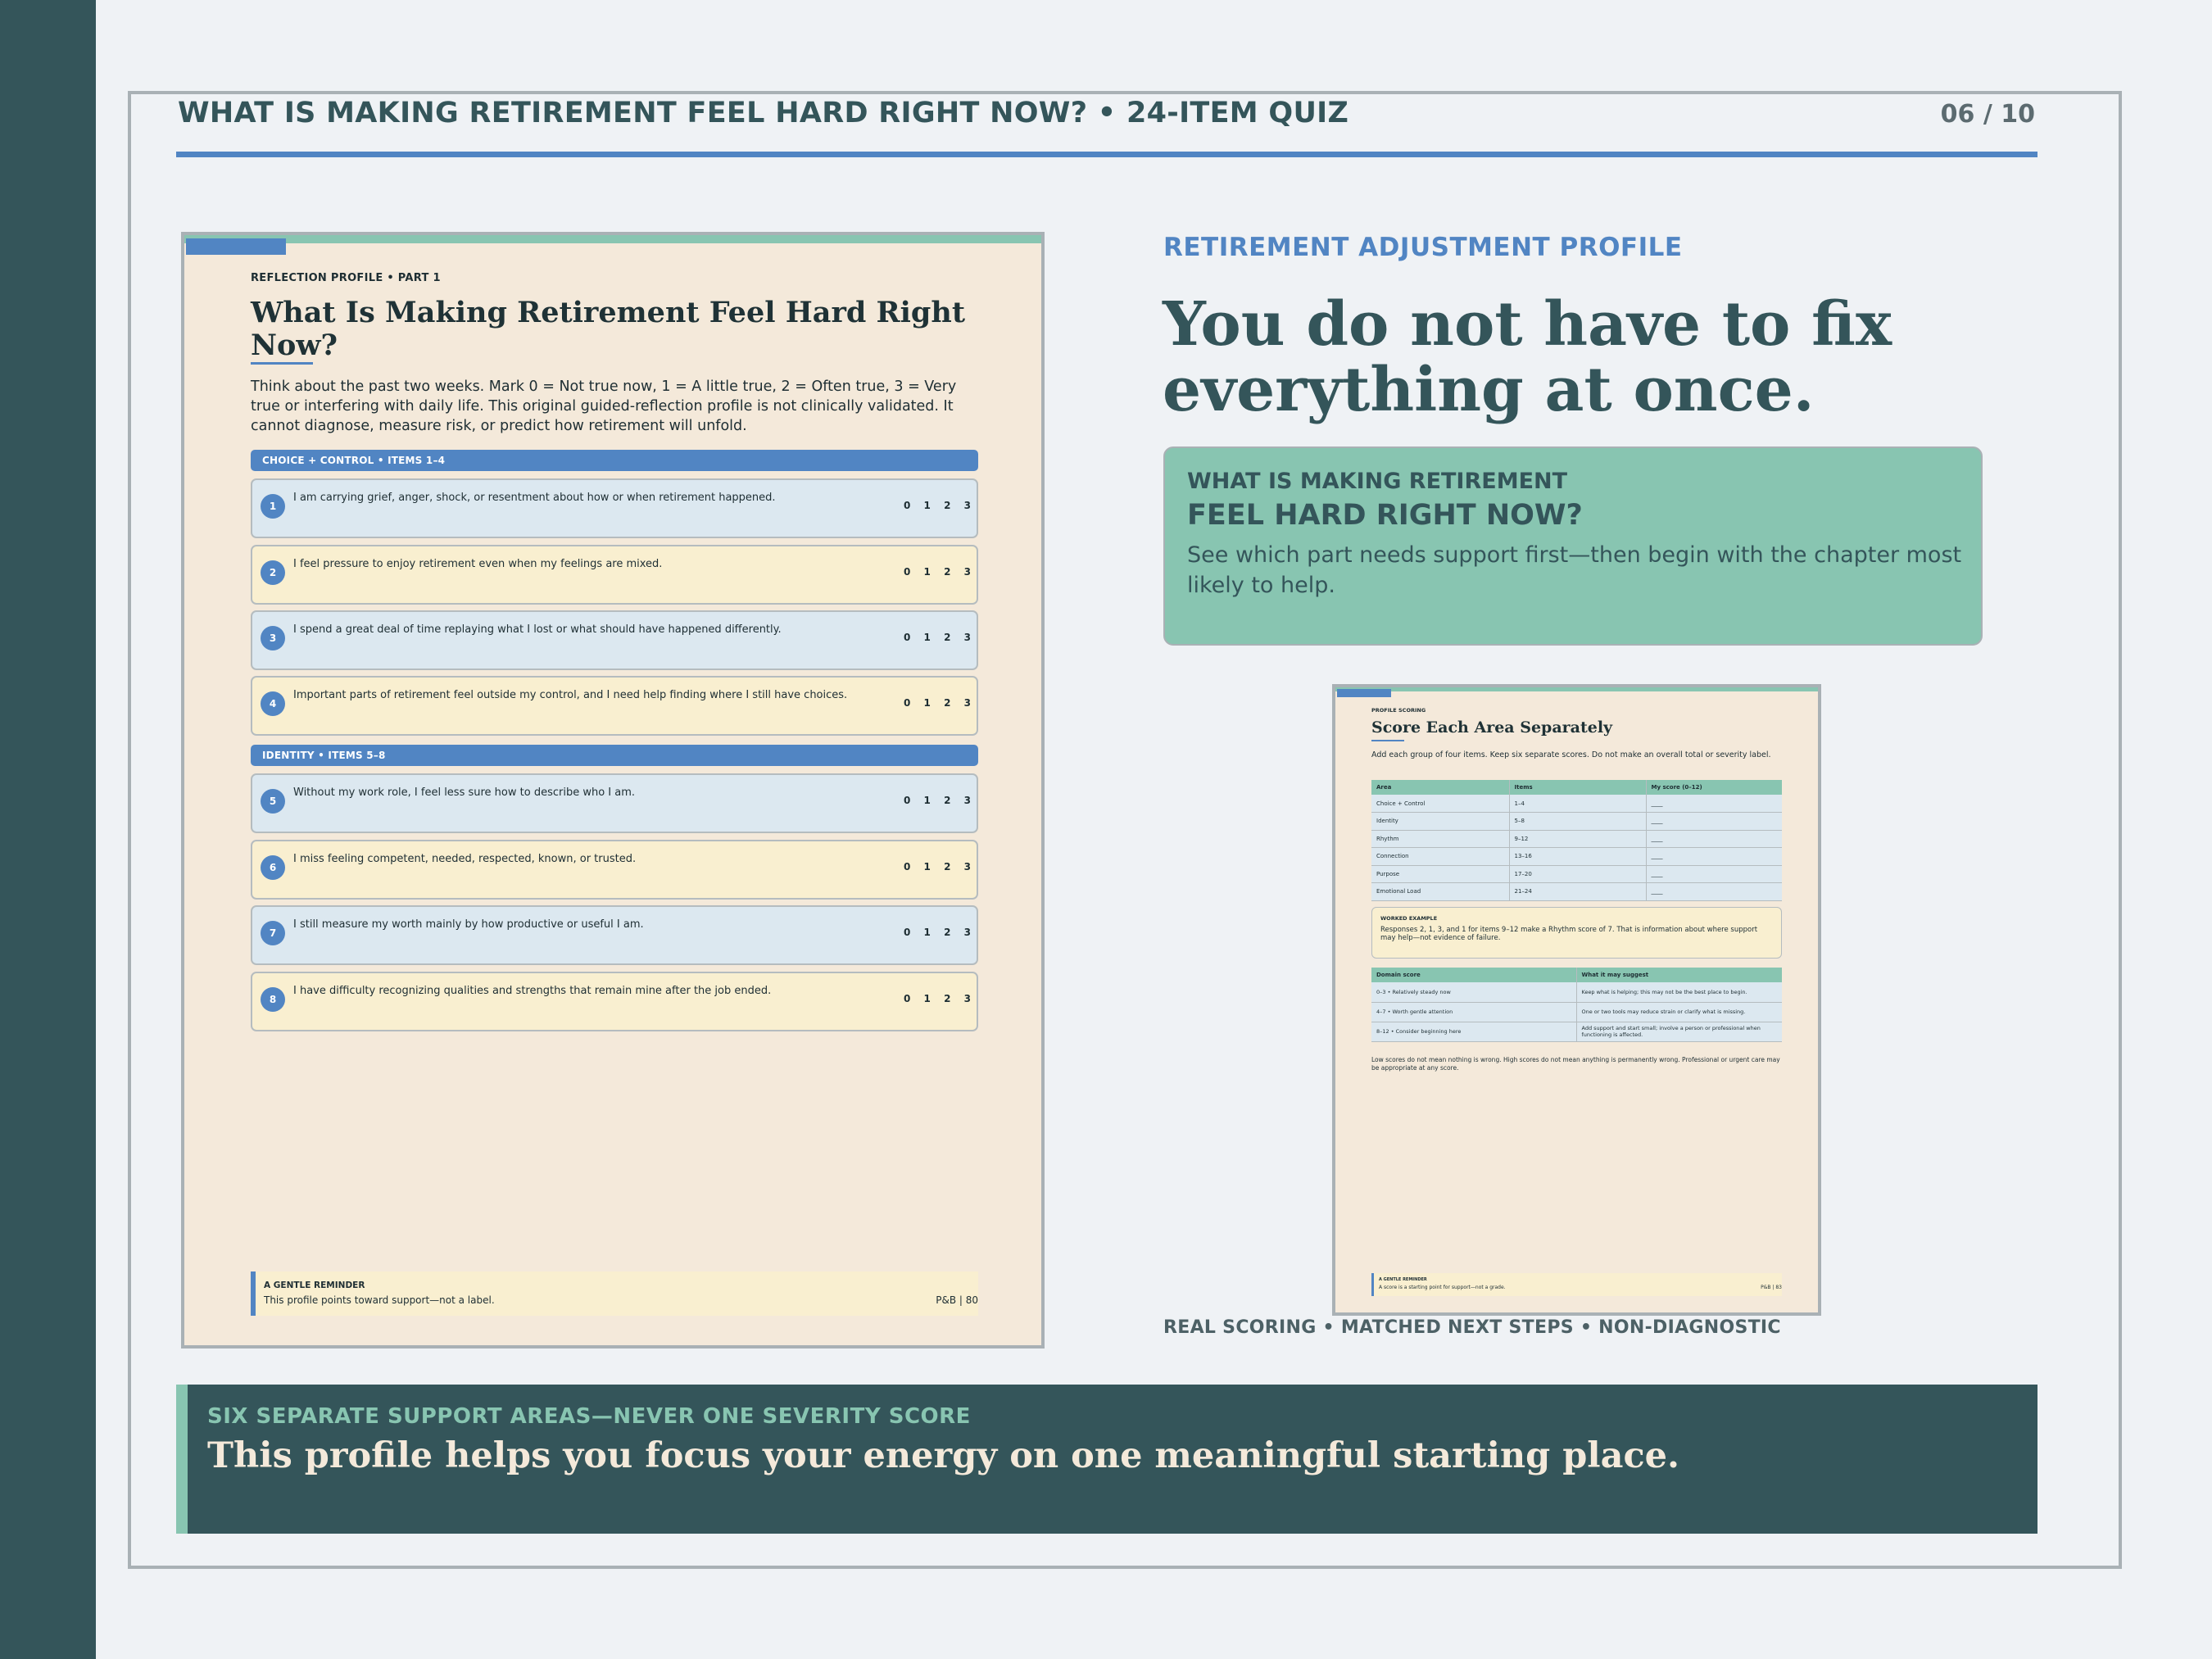  I want to click on range-cell: 4–7 • Worth gentle attention, so click(1473, 1012).